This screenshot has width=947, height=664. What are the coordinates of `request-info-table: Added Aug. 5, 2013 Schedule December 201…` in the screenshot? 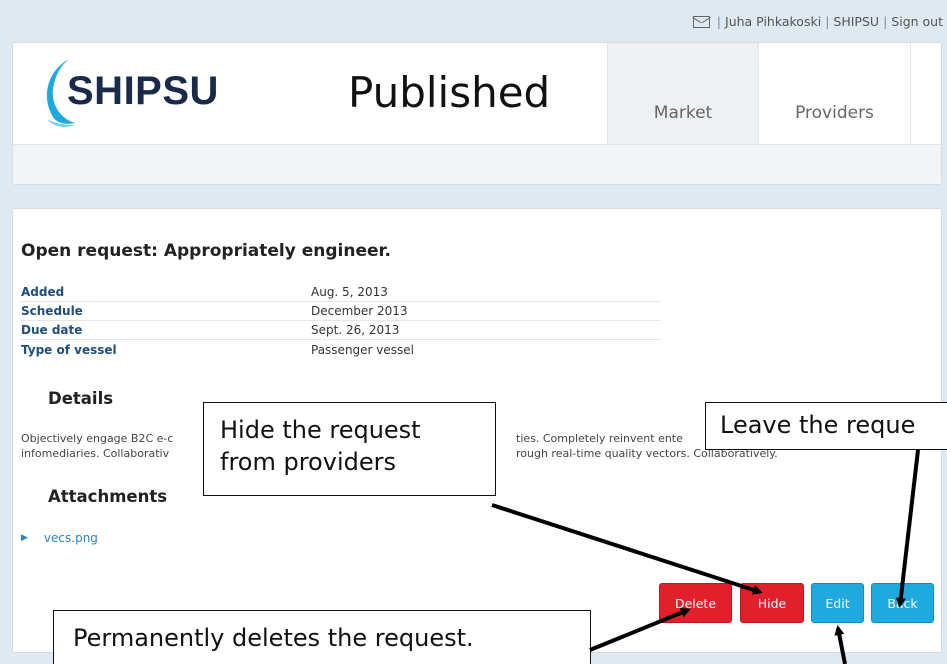 It's located at (341, 321).